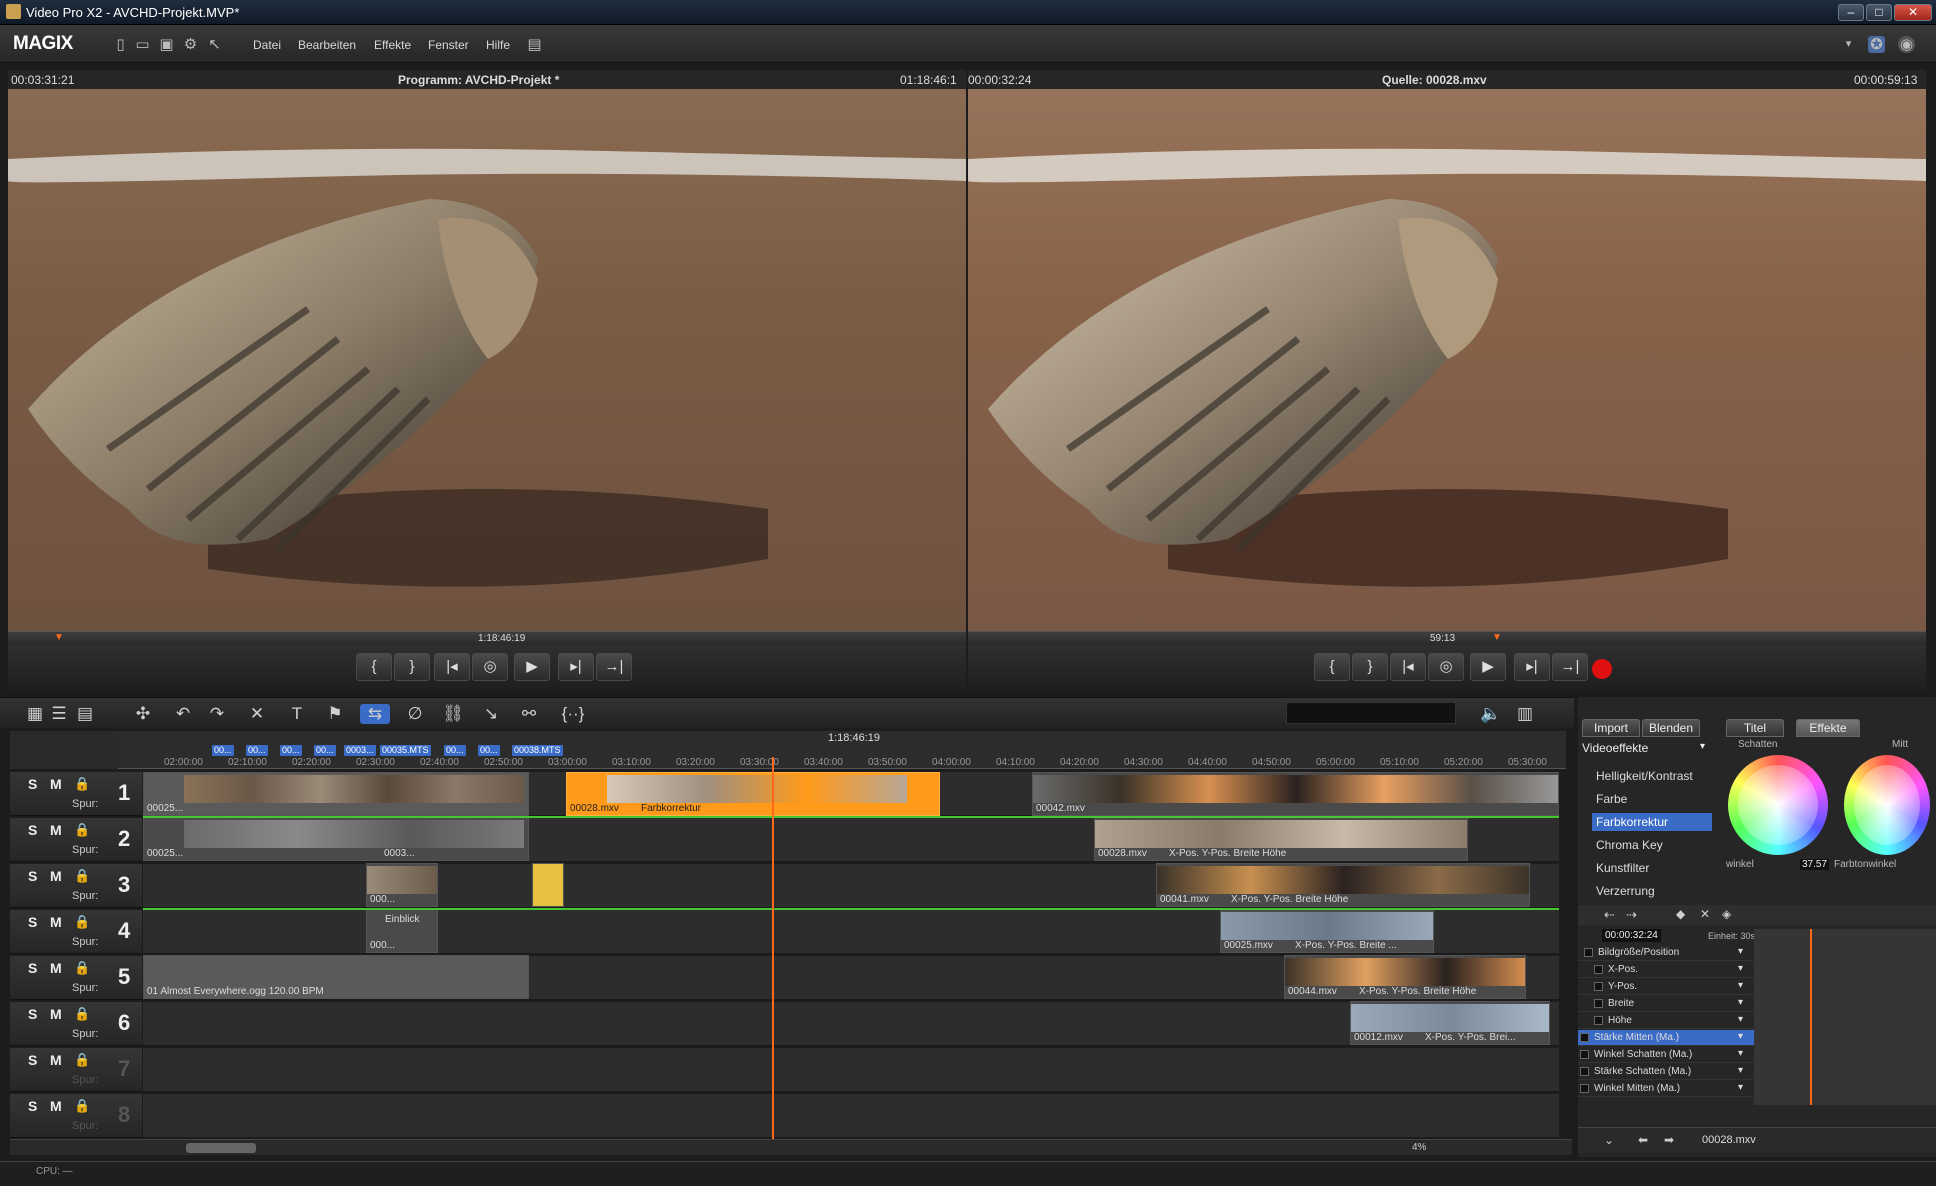  What do you see at coordinates (1643, 1140) in the screenshot?
I see `back-arrow-icon: ⬅` at bounding box center [1643, 1140].